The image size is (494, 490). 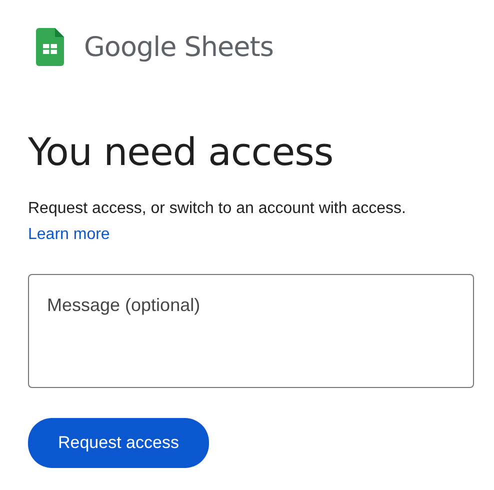 What do you see at coordinates (118, 443) in the screenshot?
I see `request-access-button: Request access` at bounding box center [118, 443].